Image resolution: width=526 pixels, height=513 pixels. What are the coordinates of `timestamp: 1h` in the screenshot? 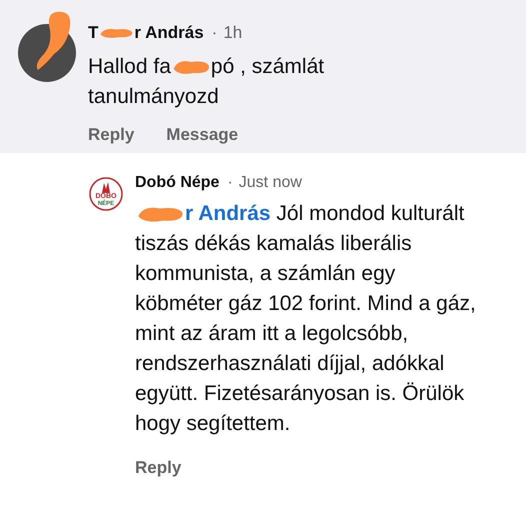 It's located at (232, 33).